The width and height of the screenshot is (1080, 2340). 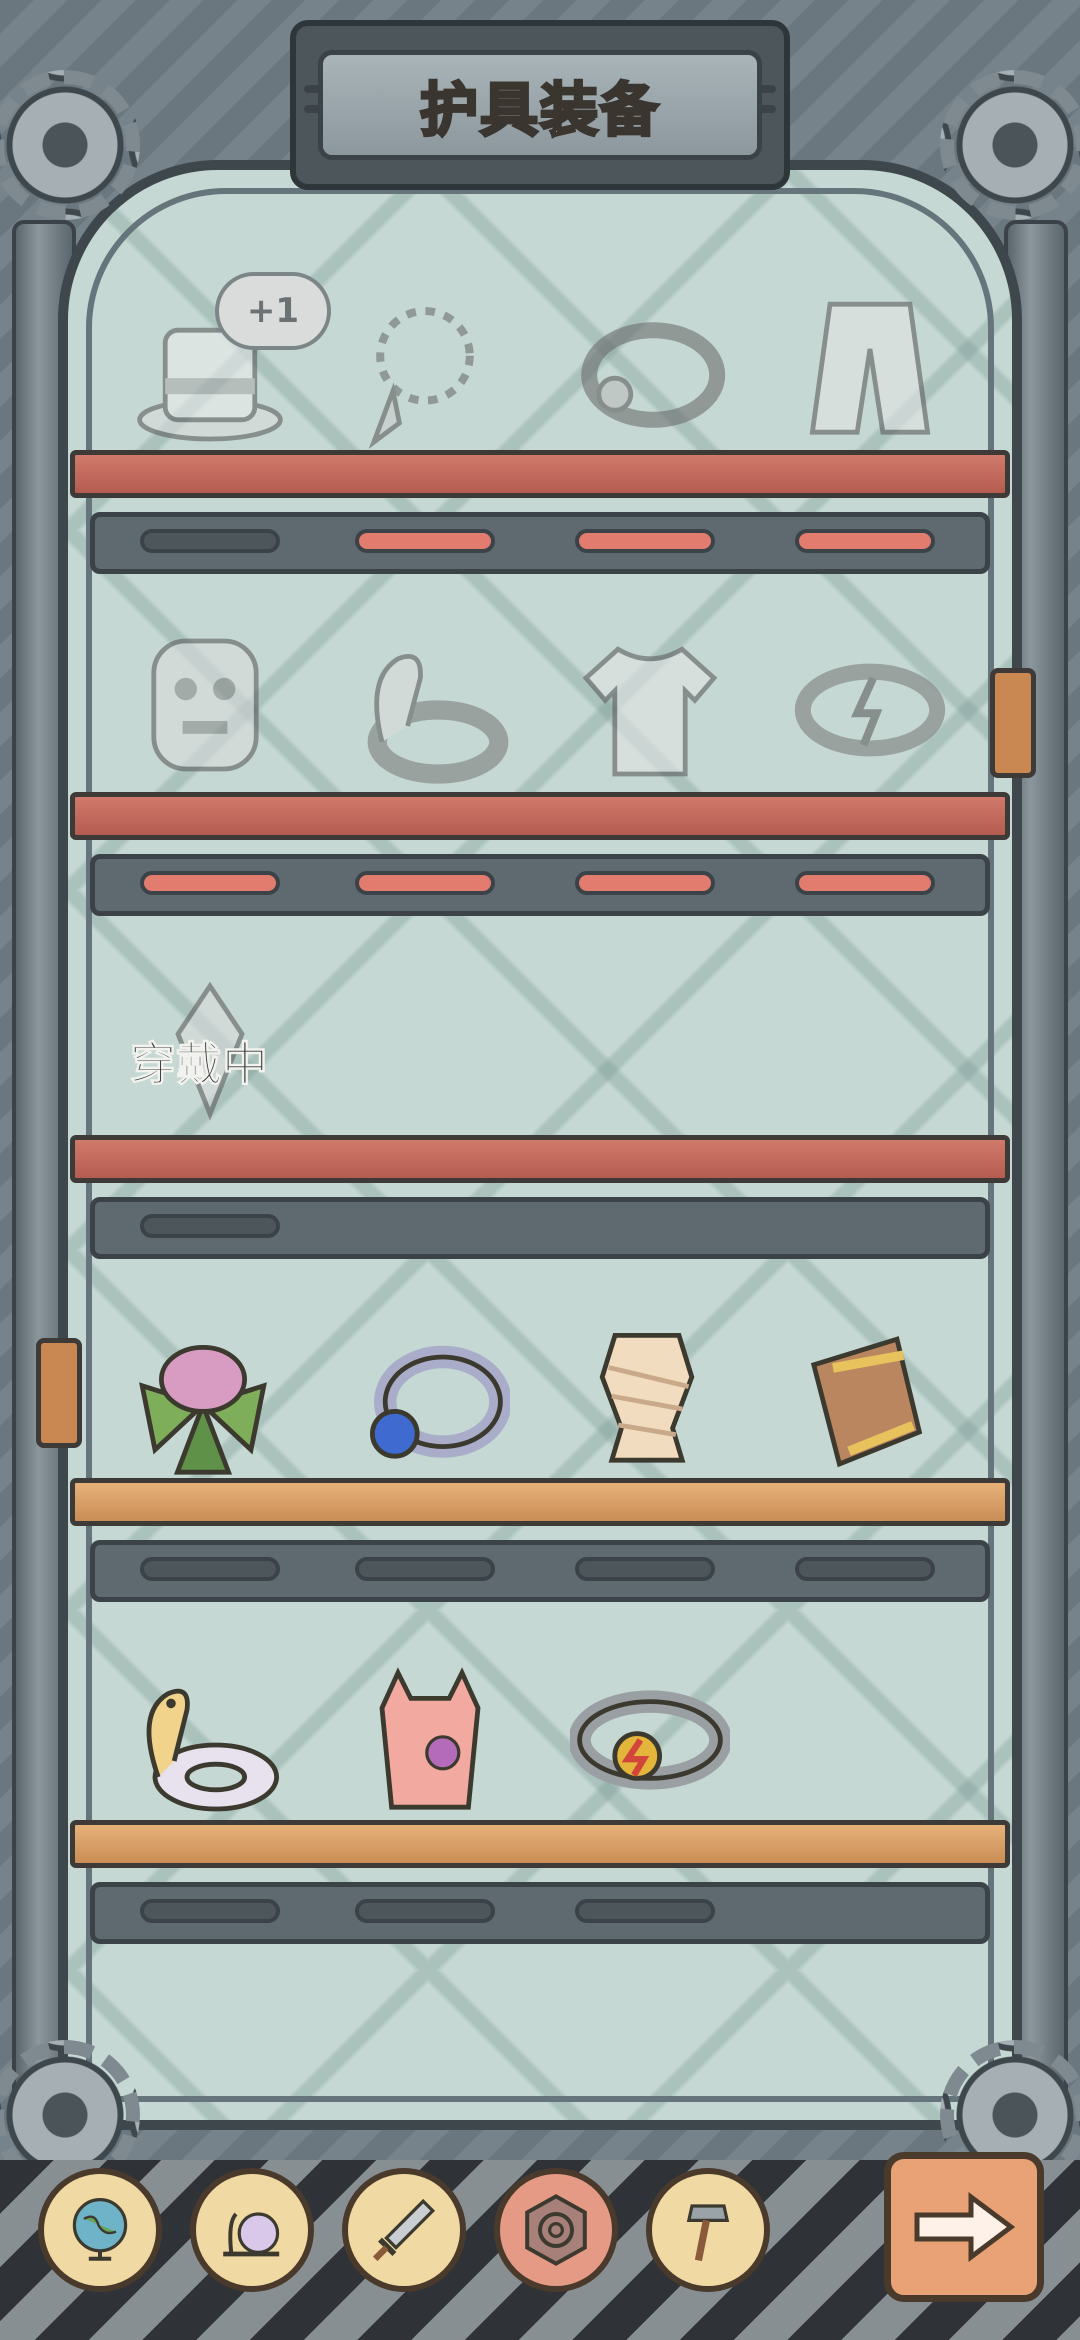 I want to click on serpent-swim-ring-icon, so click(x=438, y=719).